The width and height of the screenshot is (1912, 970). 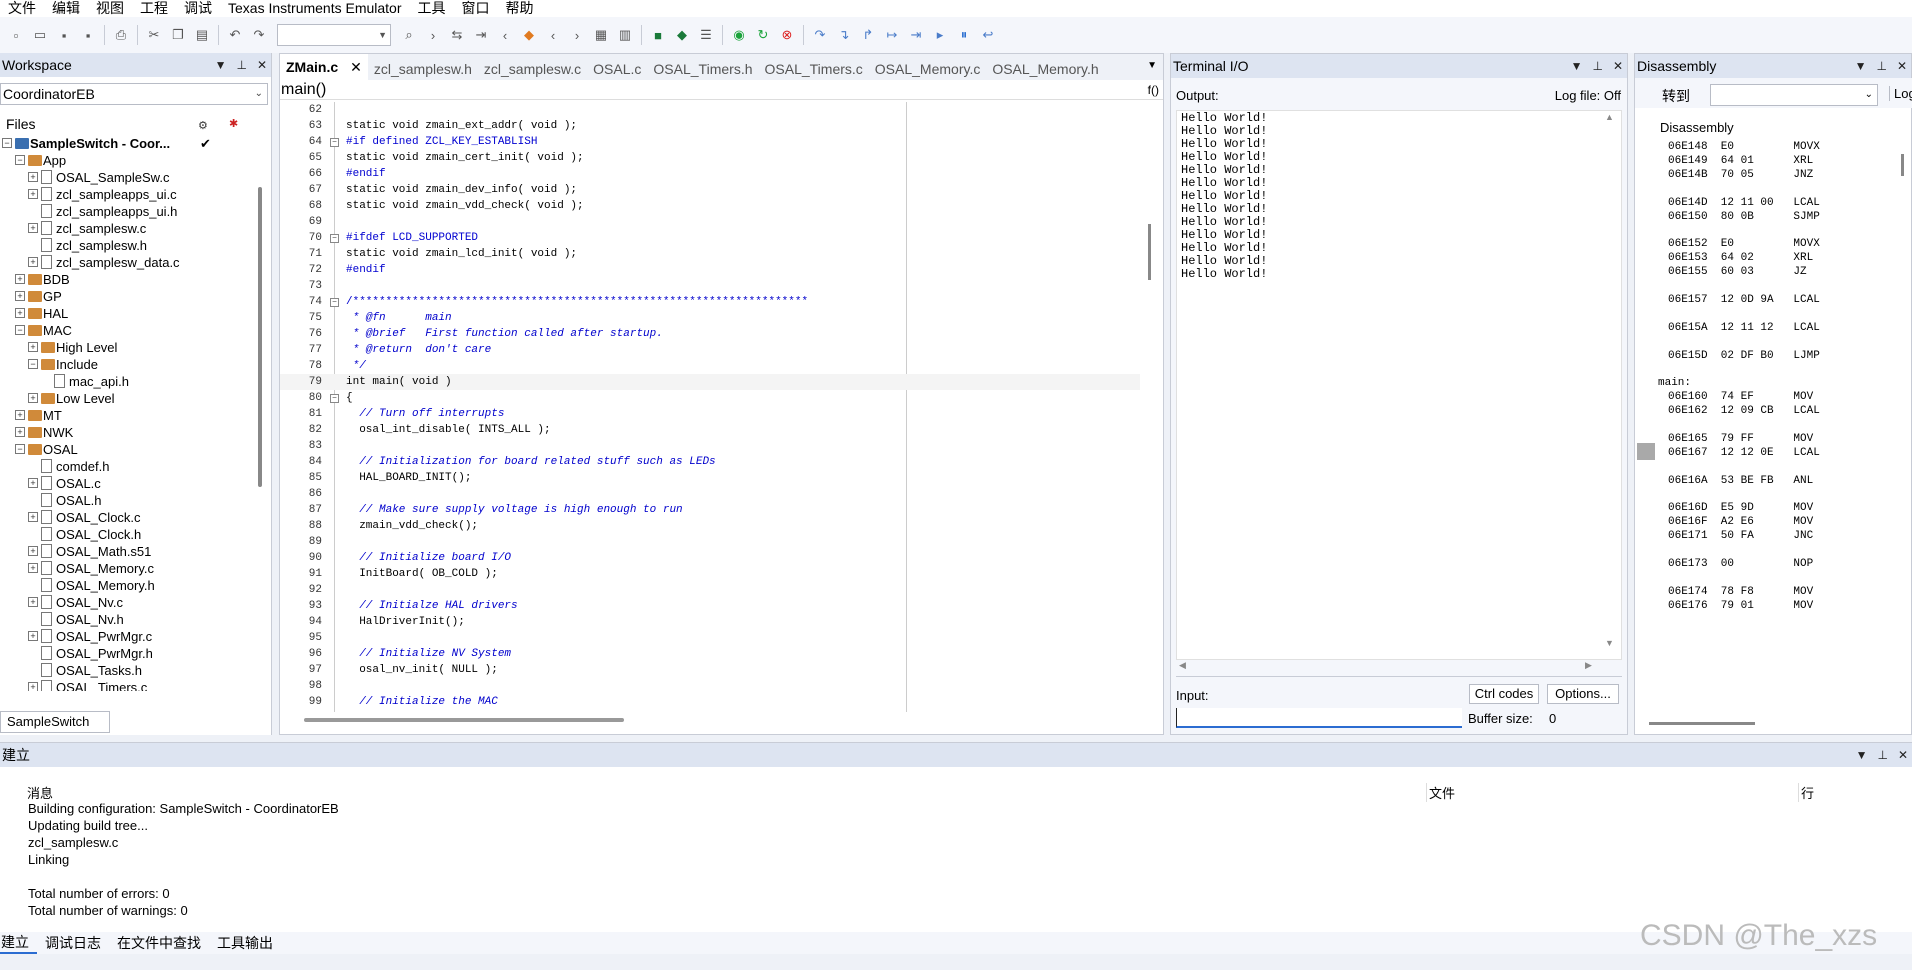 I want to click on bookmark-icon: ◆, so click(x=529, y=35).